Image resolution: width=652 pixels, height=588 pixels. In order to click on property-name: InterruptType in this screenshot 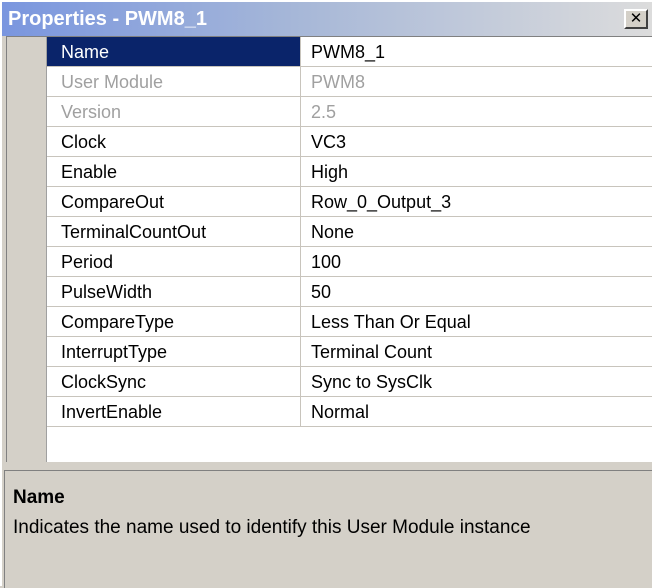, I will do `click(174, 352)`.